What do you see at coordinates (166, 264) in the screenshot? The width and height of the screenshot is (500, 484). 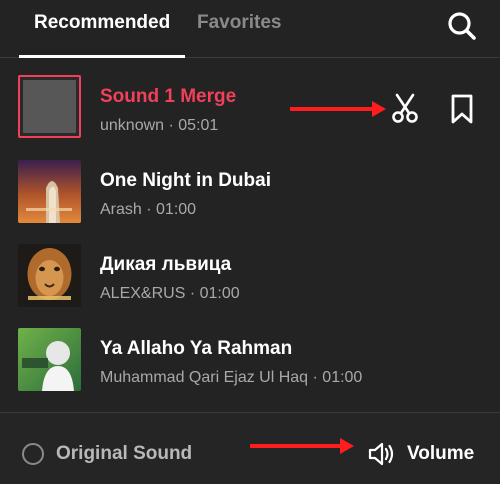 I see `track-title: Дикая львица` at bounding box center [166, 264].